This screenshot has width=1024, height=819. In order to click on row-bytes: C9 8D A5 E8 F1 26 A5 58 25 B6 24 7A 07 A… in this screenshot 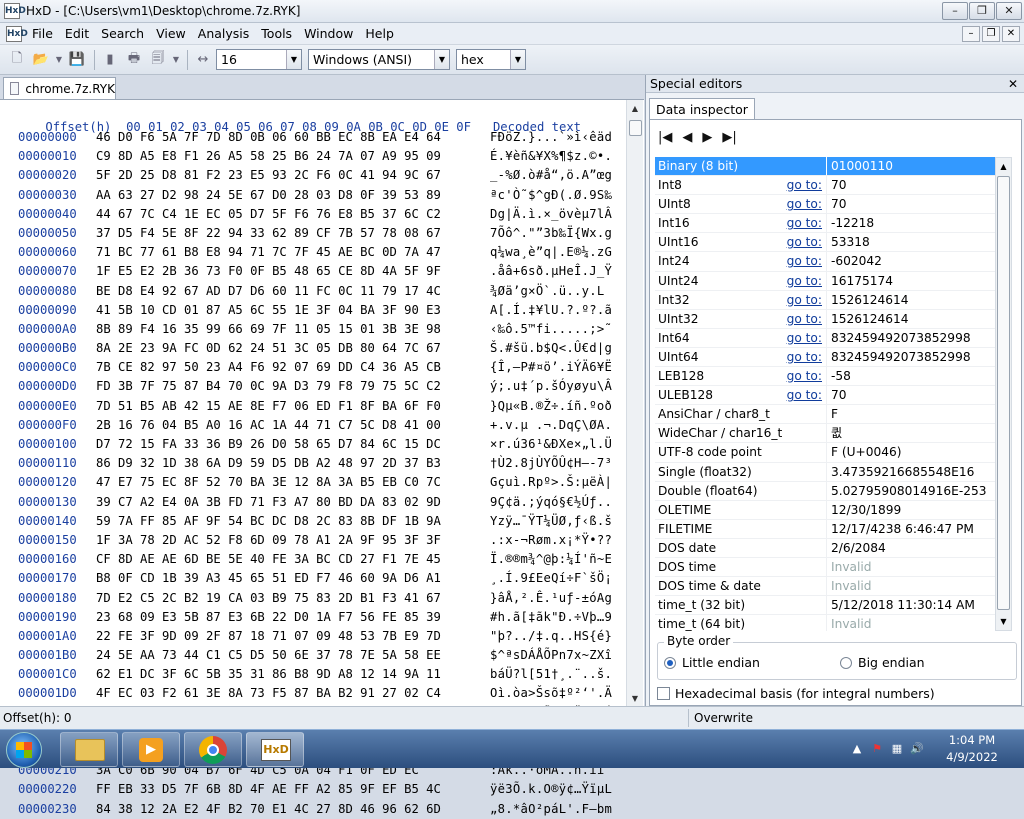, I will do `click(283, 156)`.